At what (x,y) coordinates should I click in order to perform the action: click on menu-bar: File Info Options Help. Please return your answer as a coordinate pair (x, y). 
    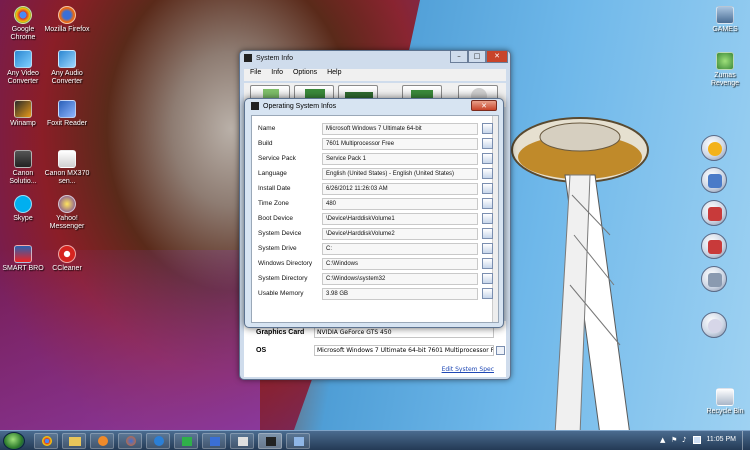
    Looking at the image, I should click on (375, 75).